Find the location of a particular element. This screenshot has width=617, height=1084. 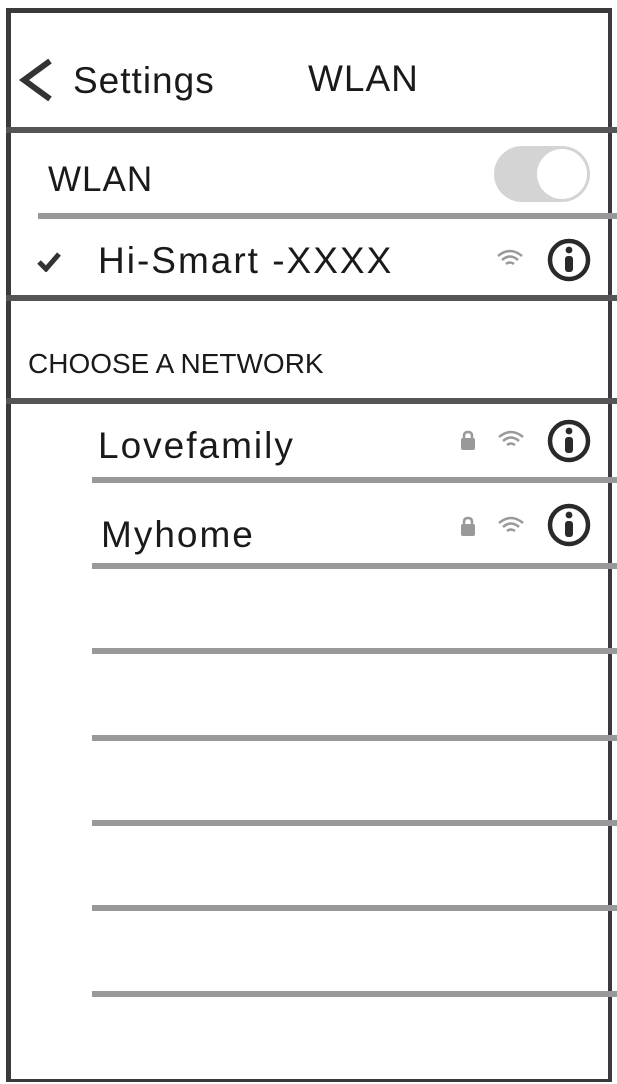

back-label: Settings is located at coordinates (144, 80).